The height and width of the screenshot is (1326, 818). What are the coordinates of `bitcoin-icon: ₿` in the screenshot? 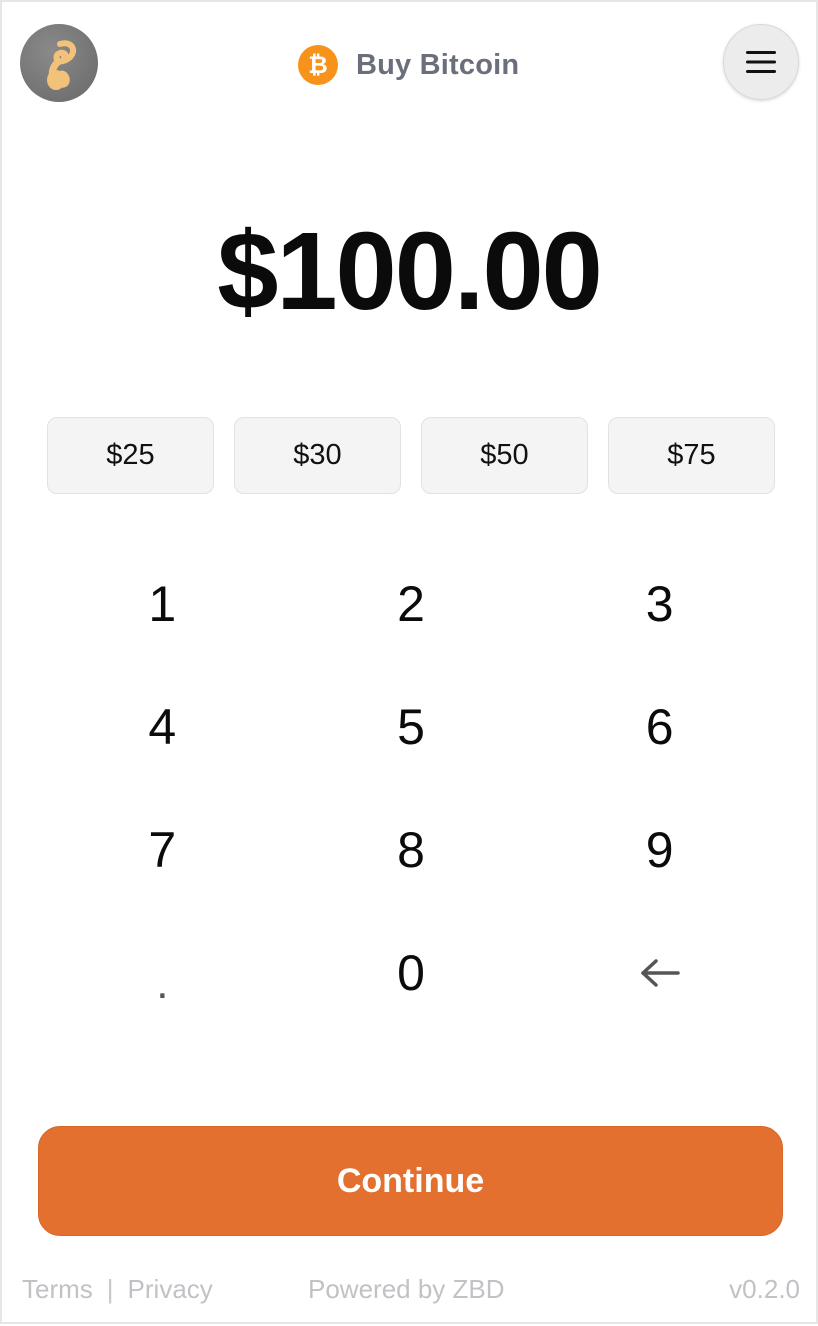 It's located at (318, 65).